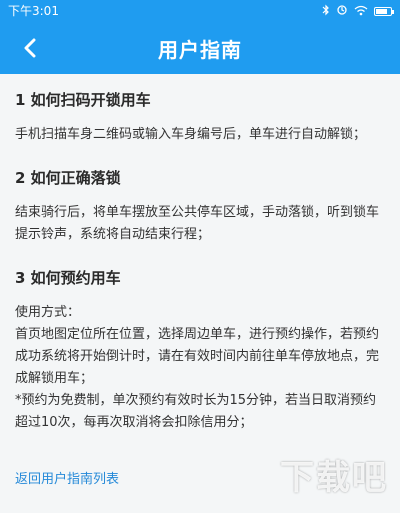 This screenshot has height=513, width=400. Describe the element at coordinates (361, 11) in the screenshot. I see `wifi-icon` at that location.